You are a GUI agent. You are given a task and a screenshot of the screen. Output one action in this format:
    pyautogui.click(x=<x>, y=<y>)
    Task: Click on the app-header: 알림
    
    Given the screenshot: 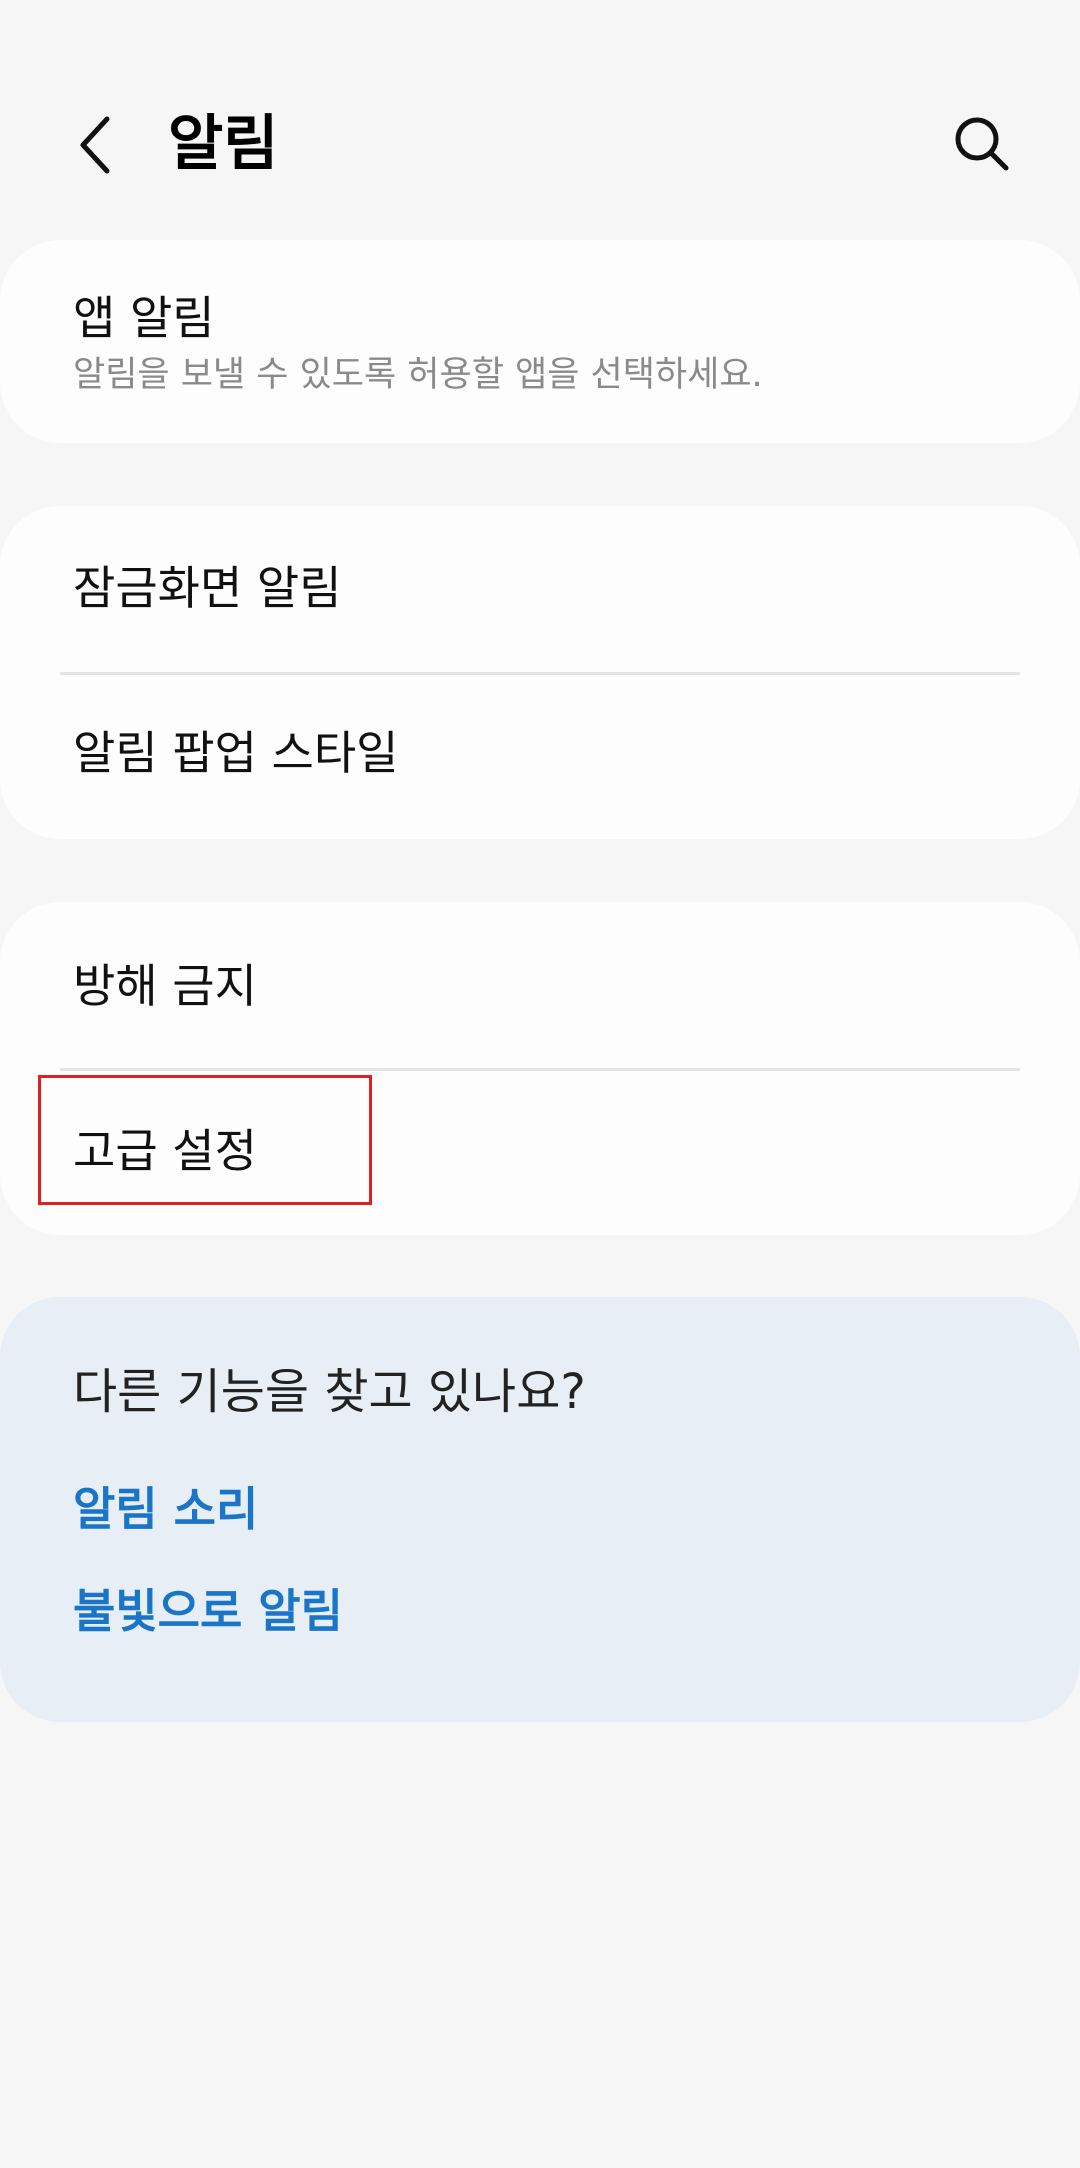 What is the action you would take?
    pyautogui.click(x=540, y=120)
    